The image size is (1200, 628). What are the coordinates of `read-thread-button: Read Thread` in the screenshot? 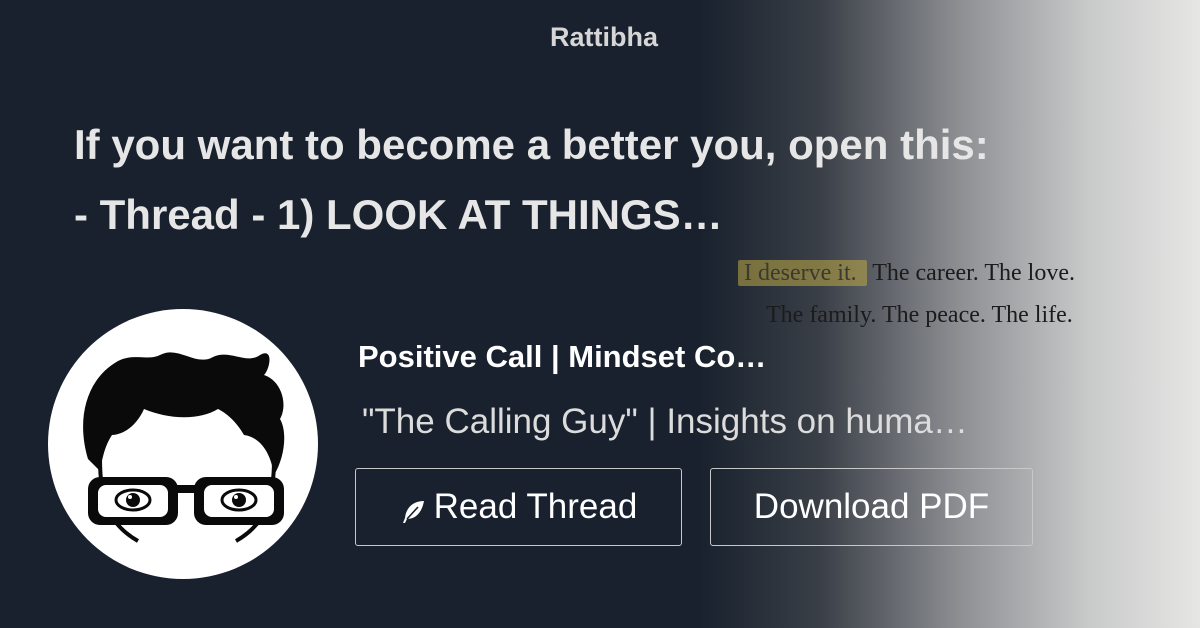 It's located at (518, 507).